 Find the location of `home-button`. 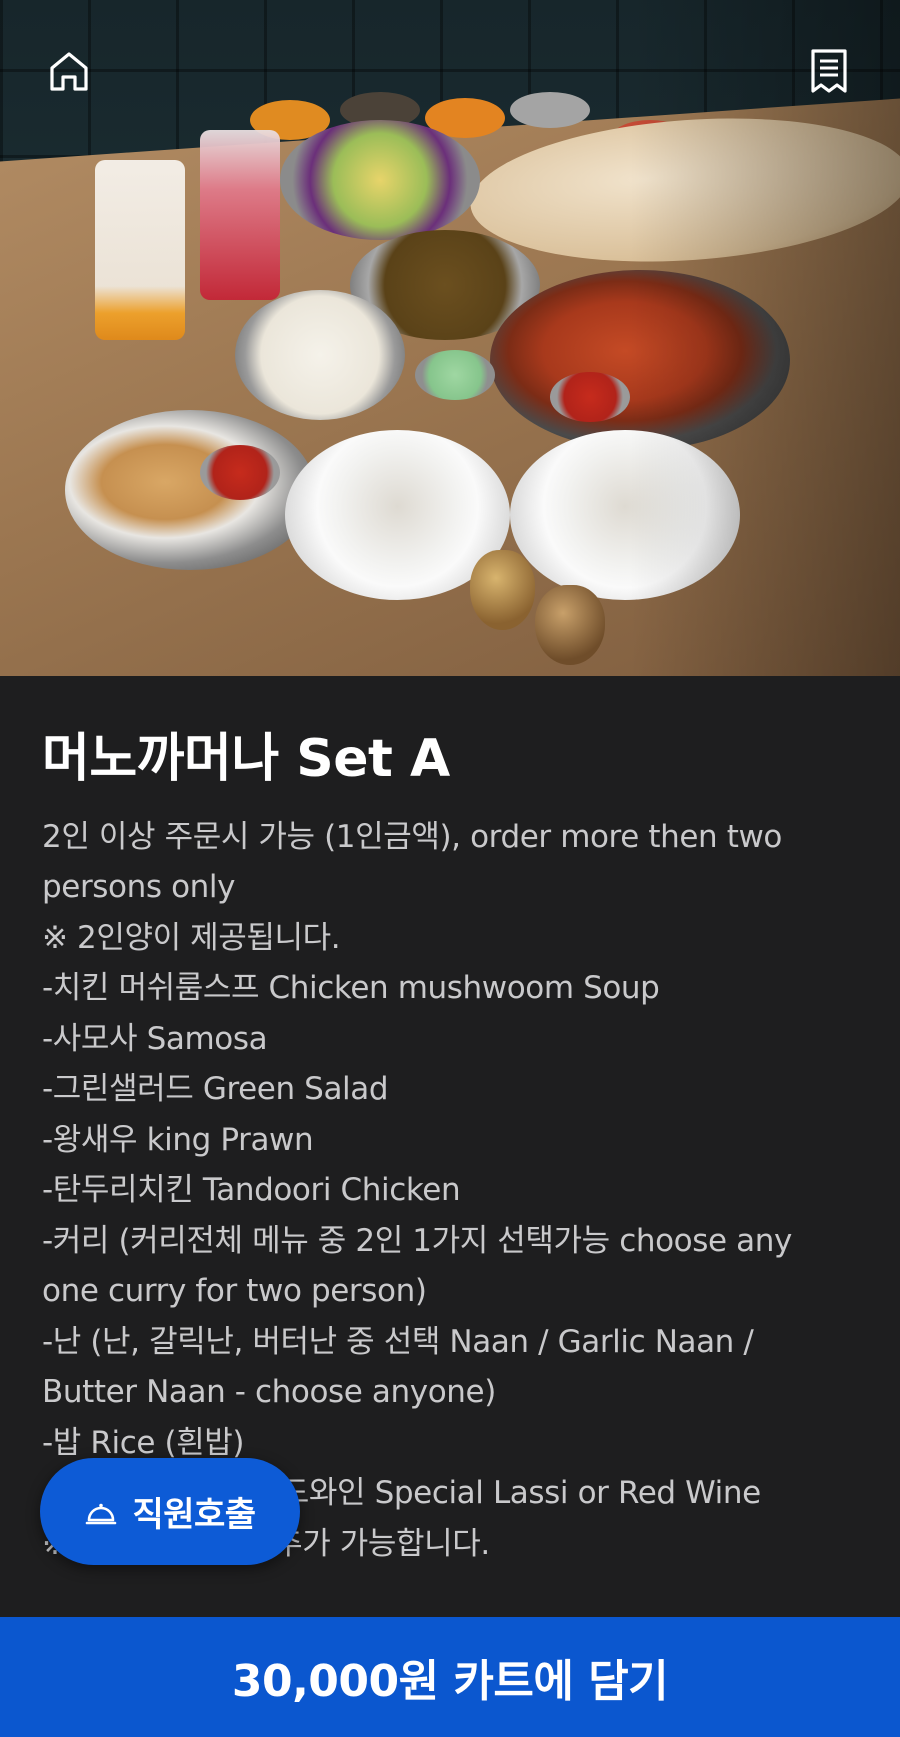

home-button is located at coordinates (69, 71).